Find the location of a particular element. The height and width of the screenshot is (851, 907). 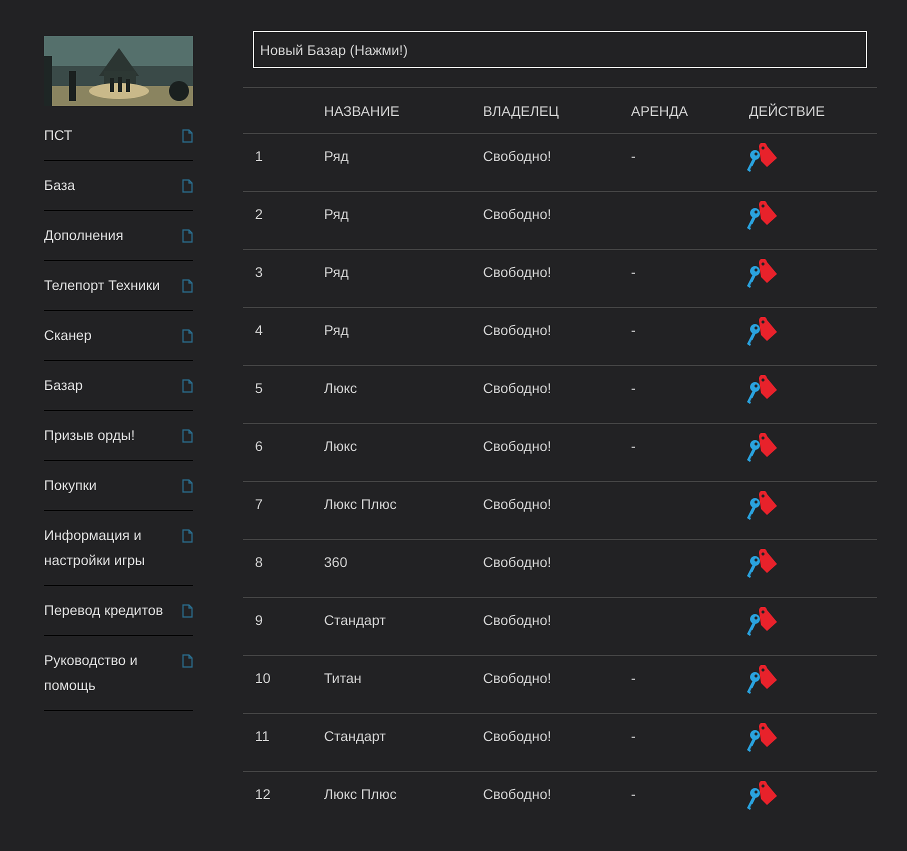

row-number: 7 is located at coordinates (259, 504).